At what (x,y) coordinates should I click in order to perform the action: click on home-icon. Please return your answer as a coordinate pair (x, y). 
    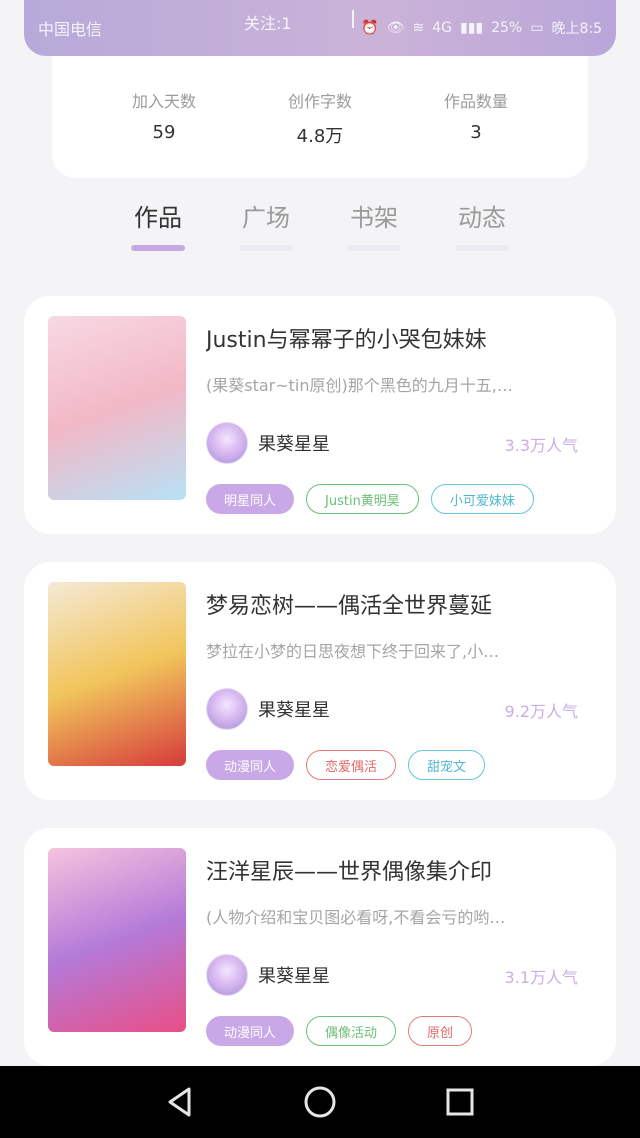
    Looking at the image, I should click on (320, 1102).